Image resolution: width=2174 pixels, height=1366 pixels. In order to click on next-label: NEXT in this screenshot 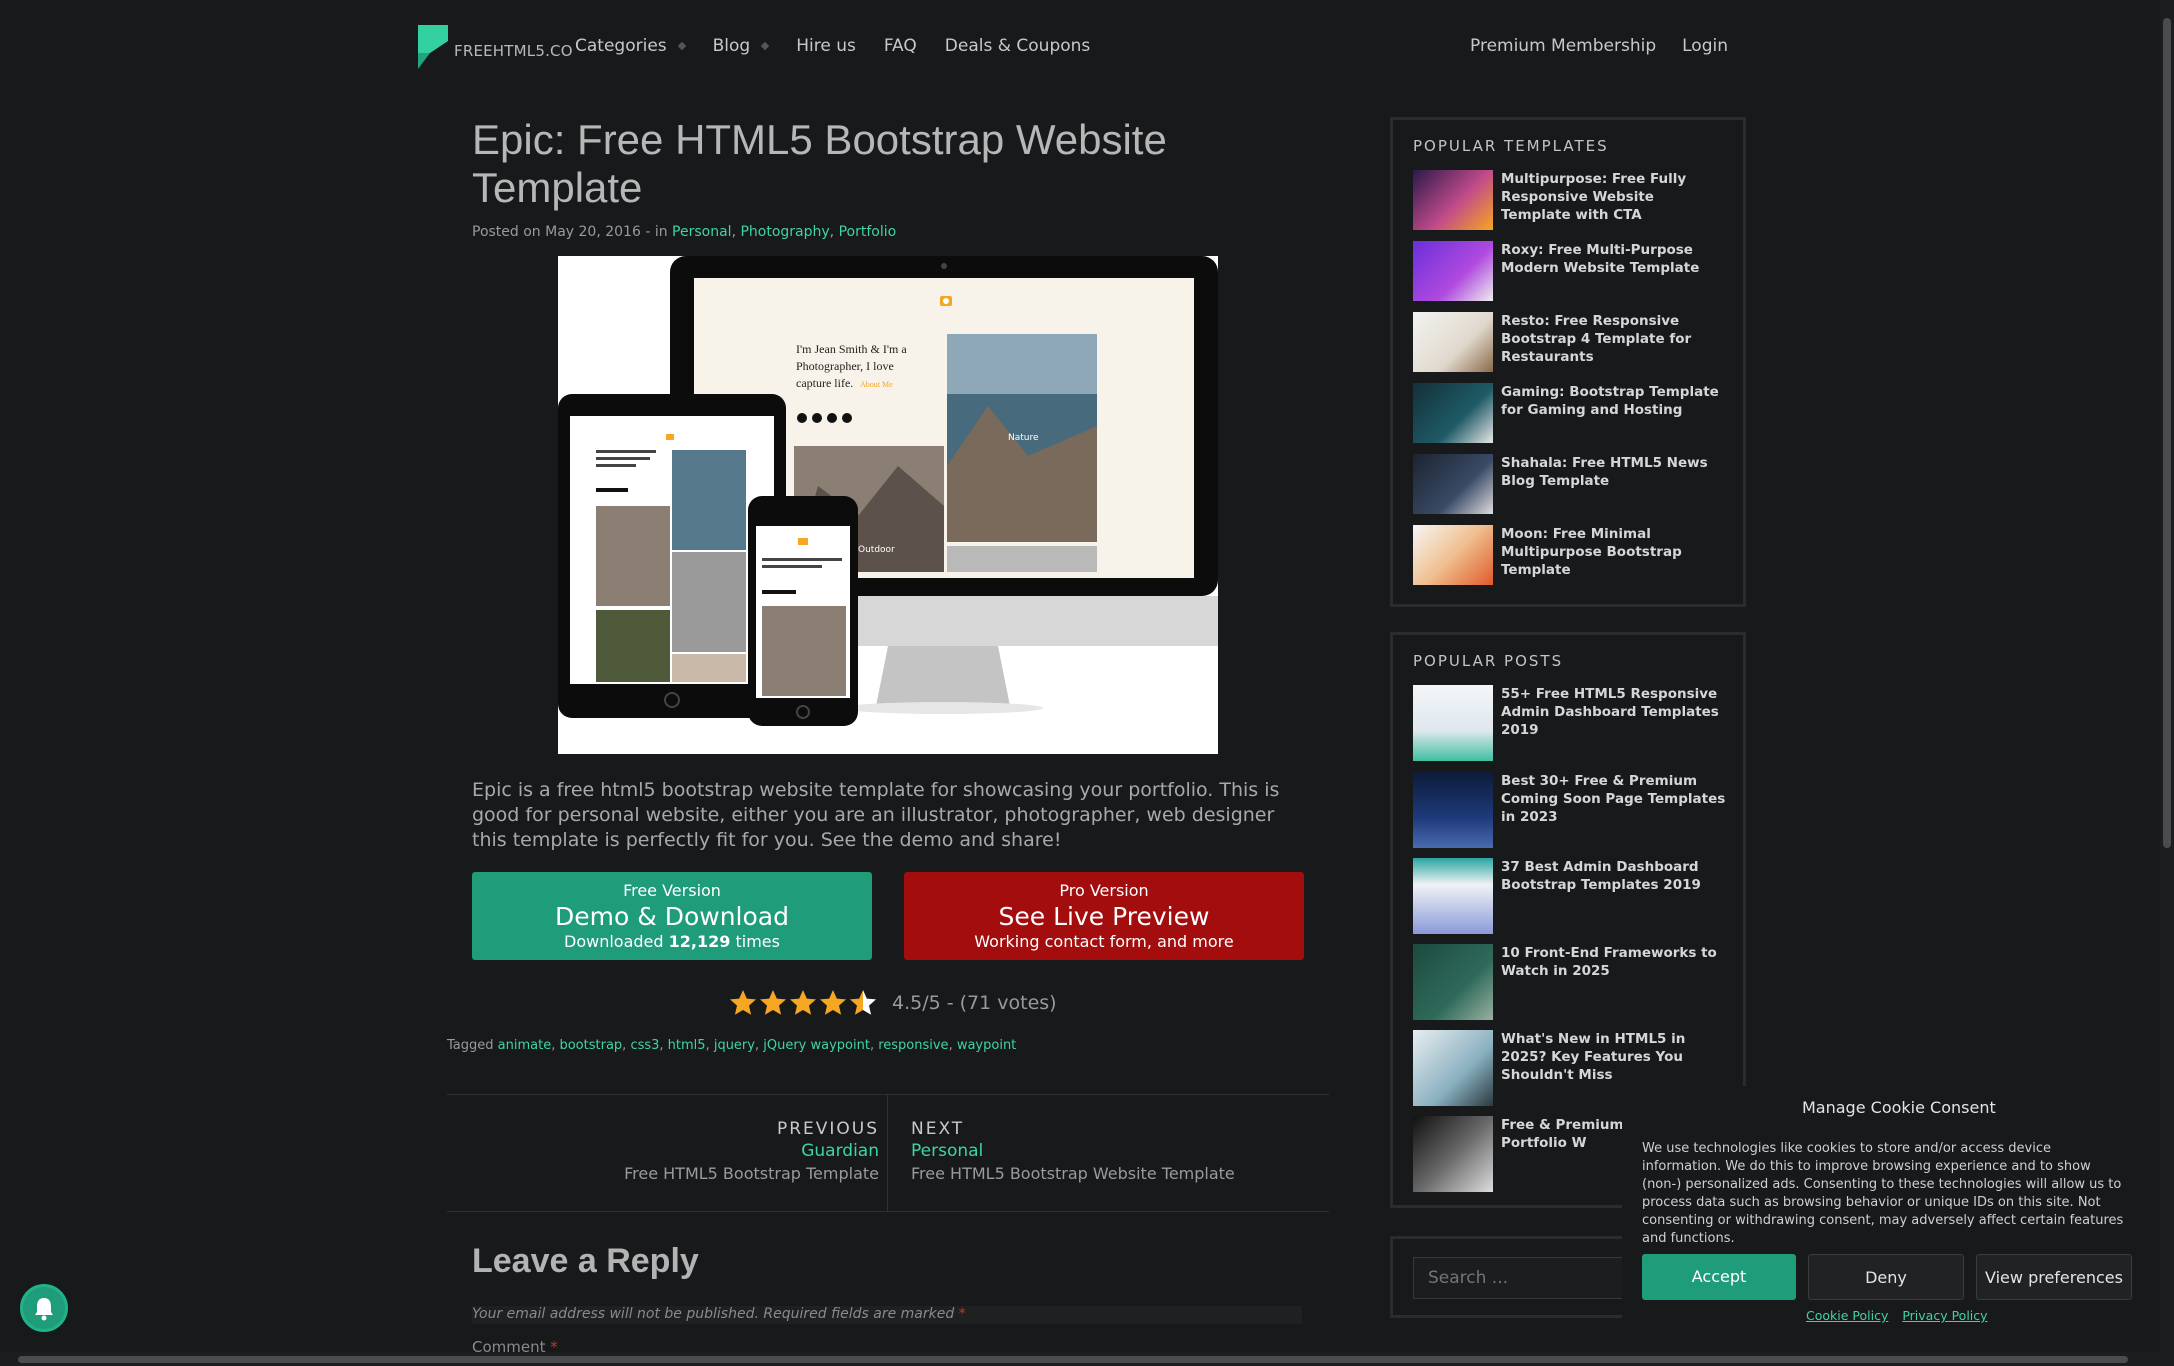, I will do `click(938, 1129)`.